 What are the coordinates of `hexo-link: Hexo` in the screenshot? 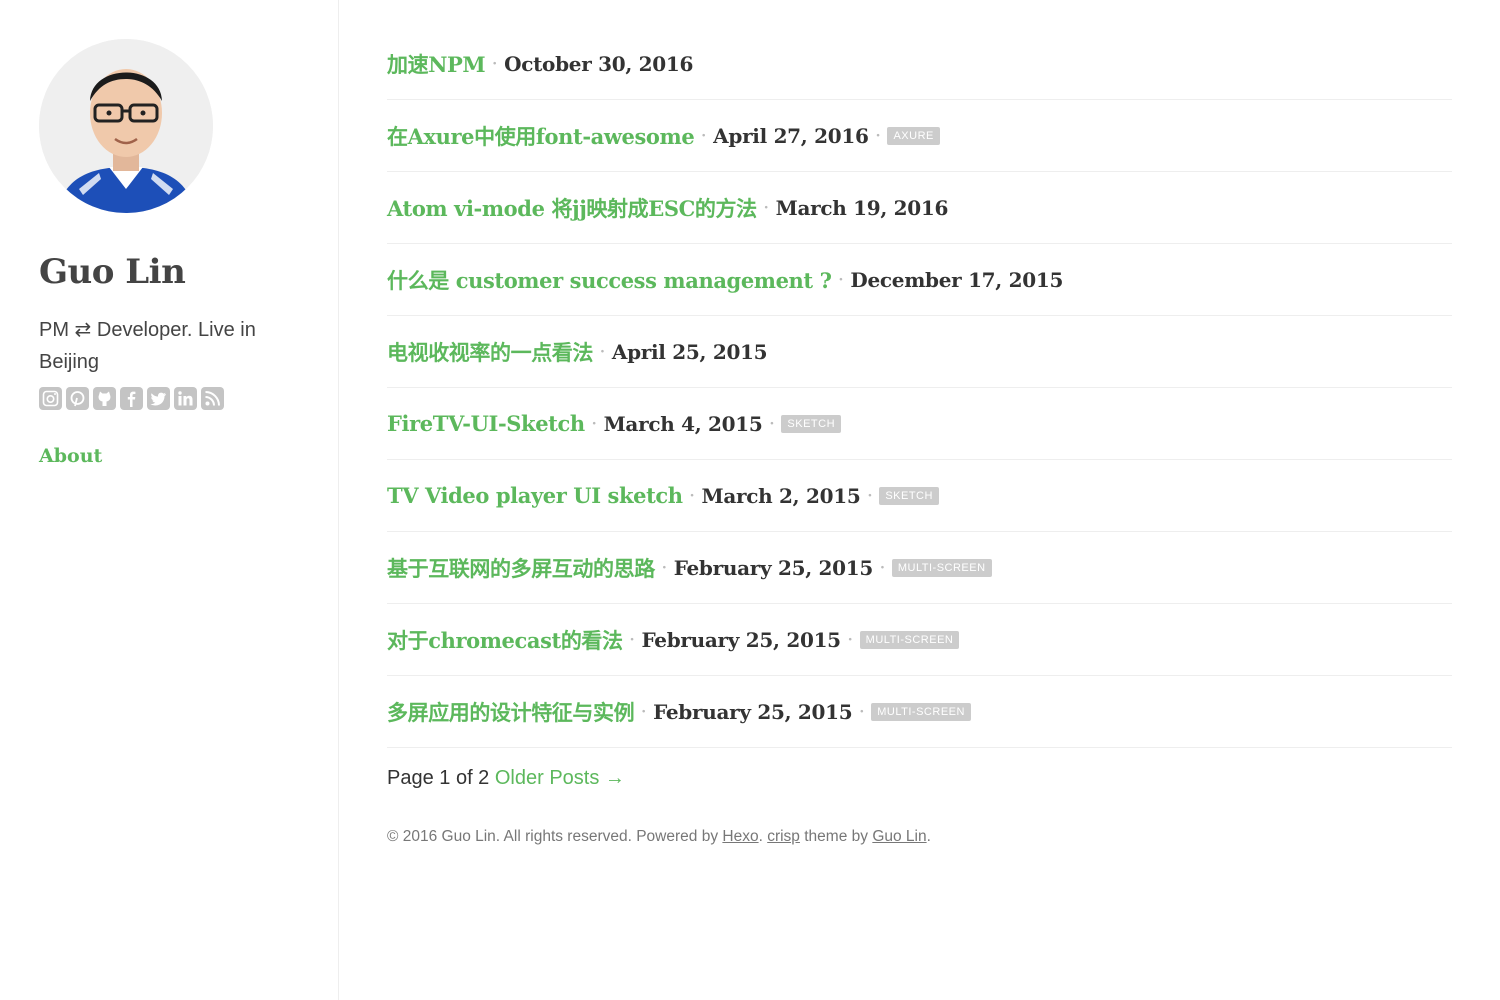 It's located at (740, 836).